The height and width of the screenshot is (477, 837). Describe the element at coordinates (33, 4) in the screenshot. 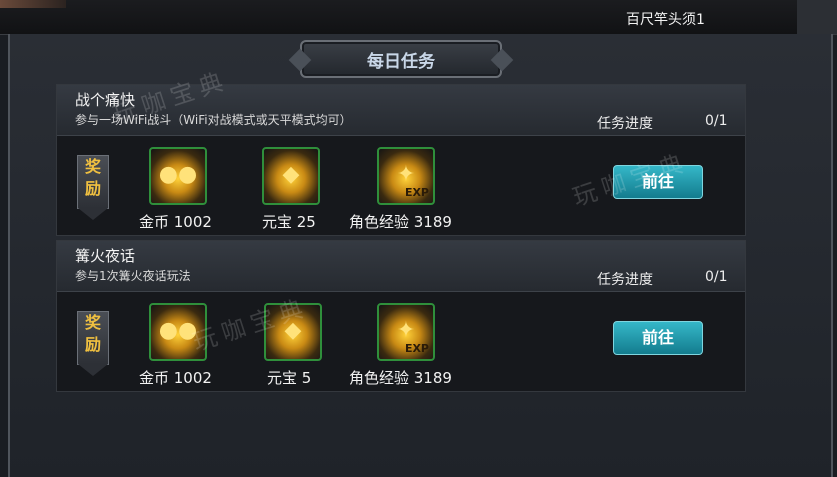

I see `avatar` at that location.